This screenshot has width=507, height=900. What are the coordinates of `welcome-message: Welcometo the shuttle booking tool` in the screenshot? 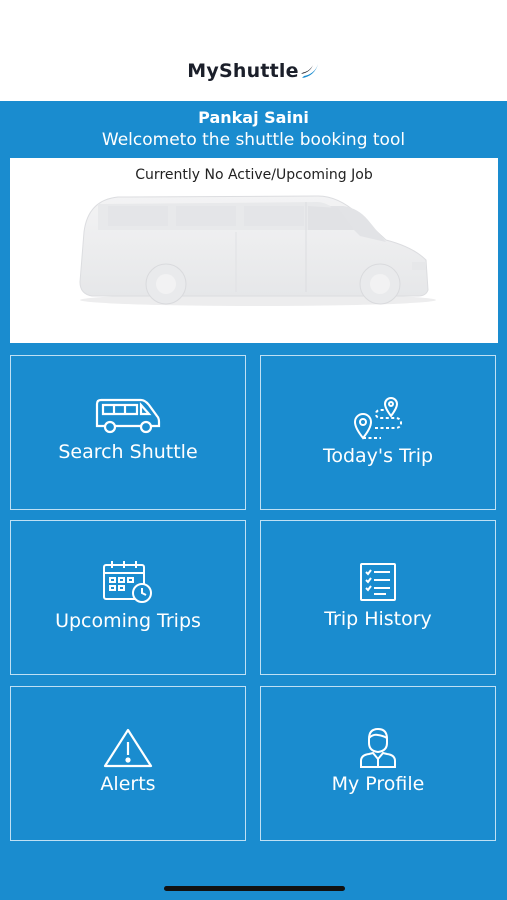 It's located at (253, 140).